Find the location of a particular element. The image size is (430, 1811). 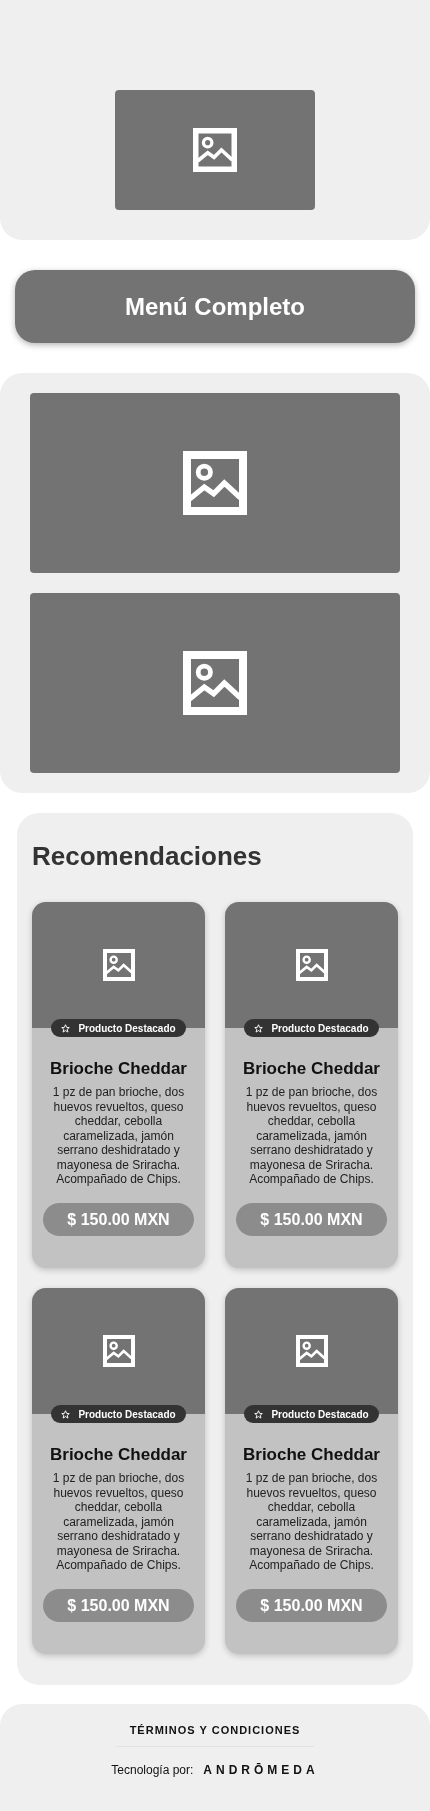

terms-link: TÉRMINOS Y CONDICIONES is located at coordinates (215, 1730).